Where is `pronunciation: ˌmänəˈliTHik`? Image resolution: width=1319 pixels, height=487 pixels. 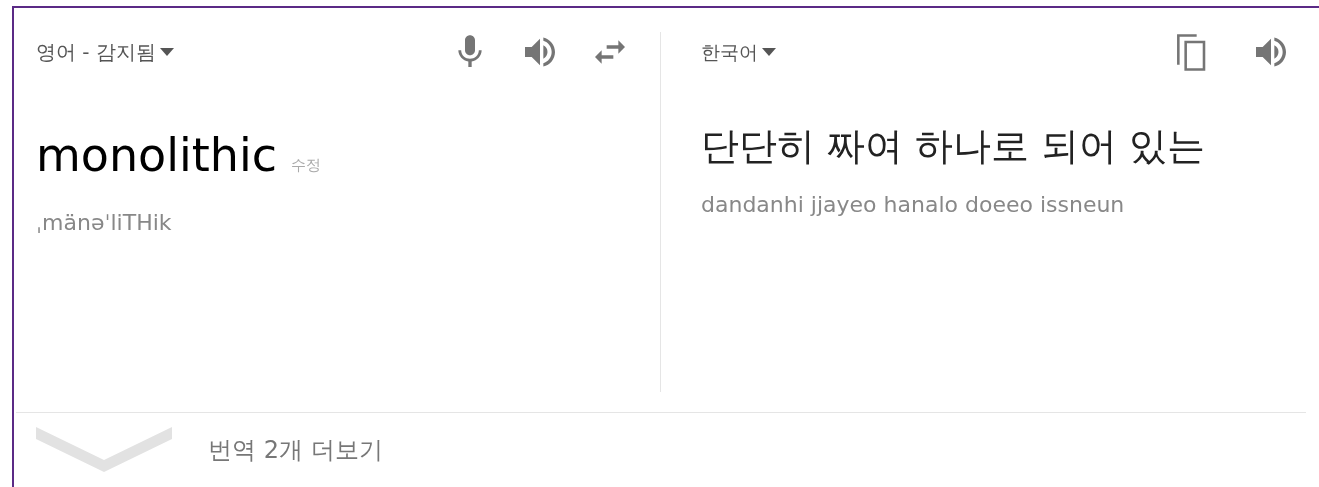 pronunciation: ˌmänəˈliTHik is located at coordinates (104, 223).